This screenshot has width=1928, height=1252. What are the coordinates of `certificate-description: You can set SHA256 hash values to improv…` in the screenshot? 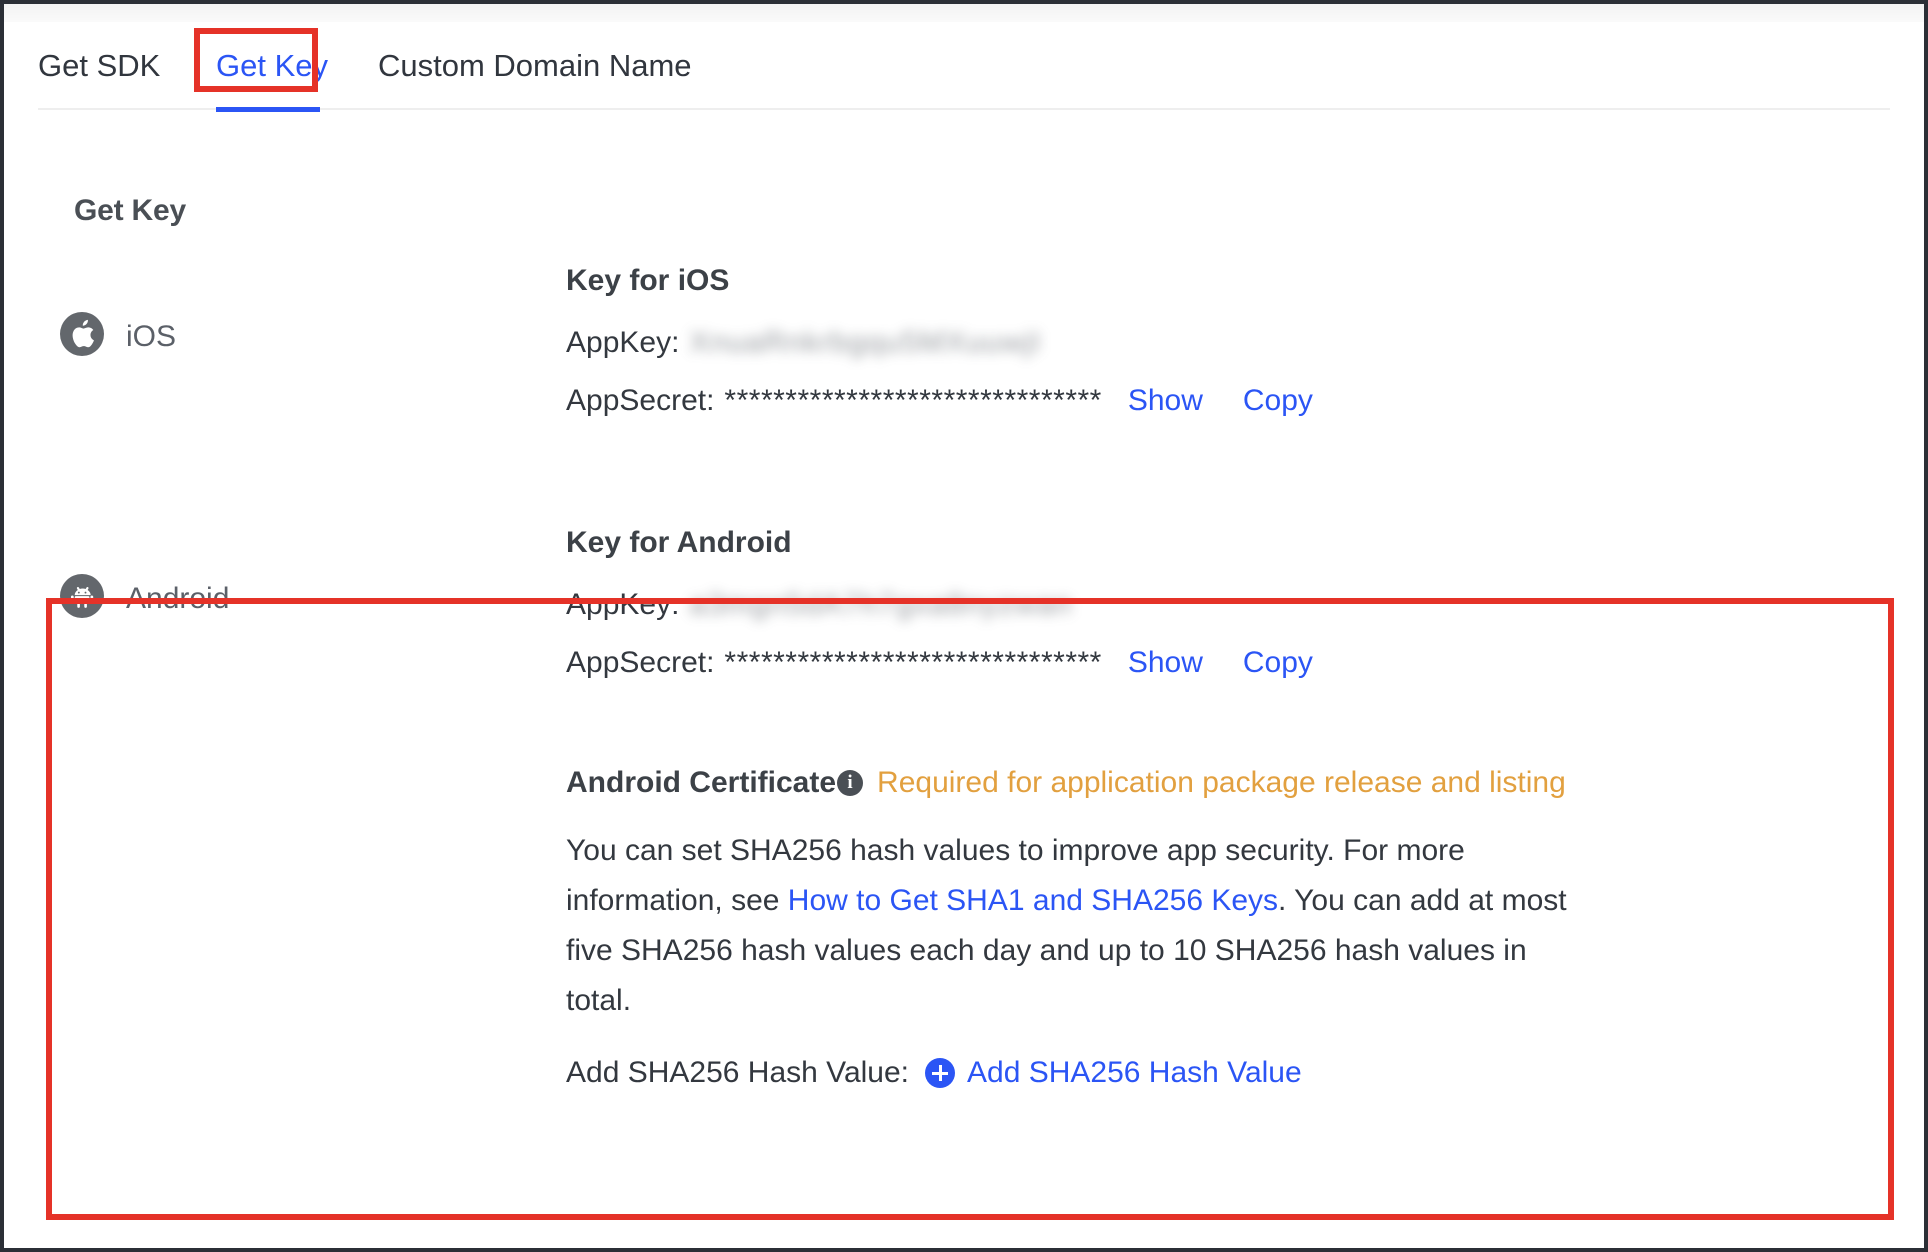 It's located at (1071, 926).